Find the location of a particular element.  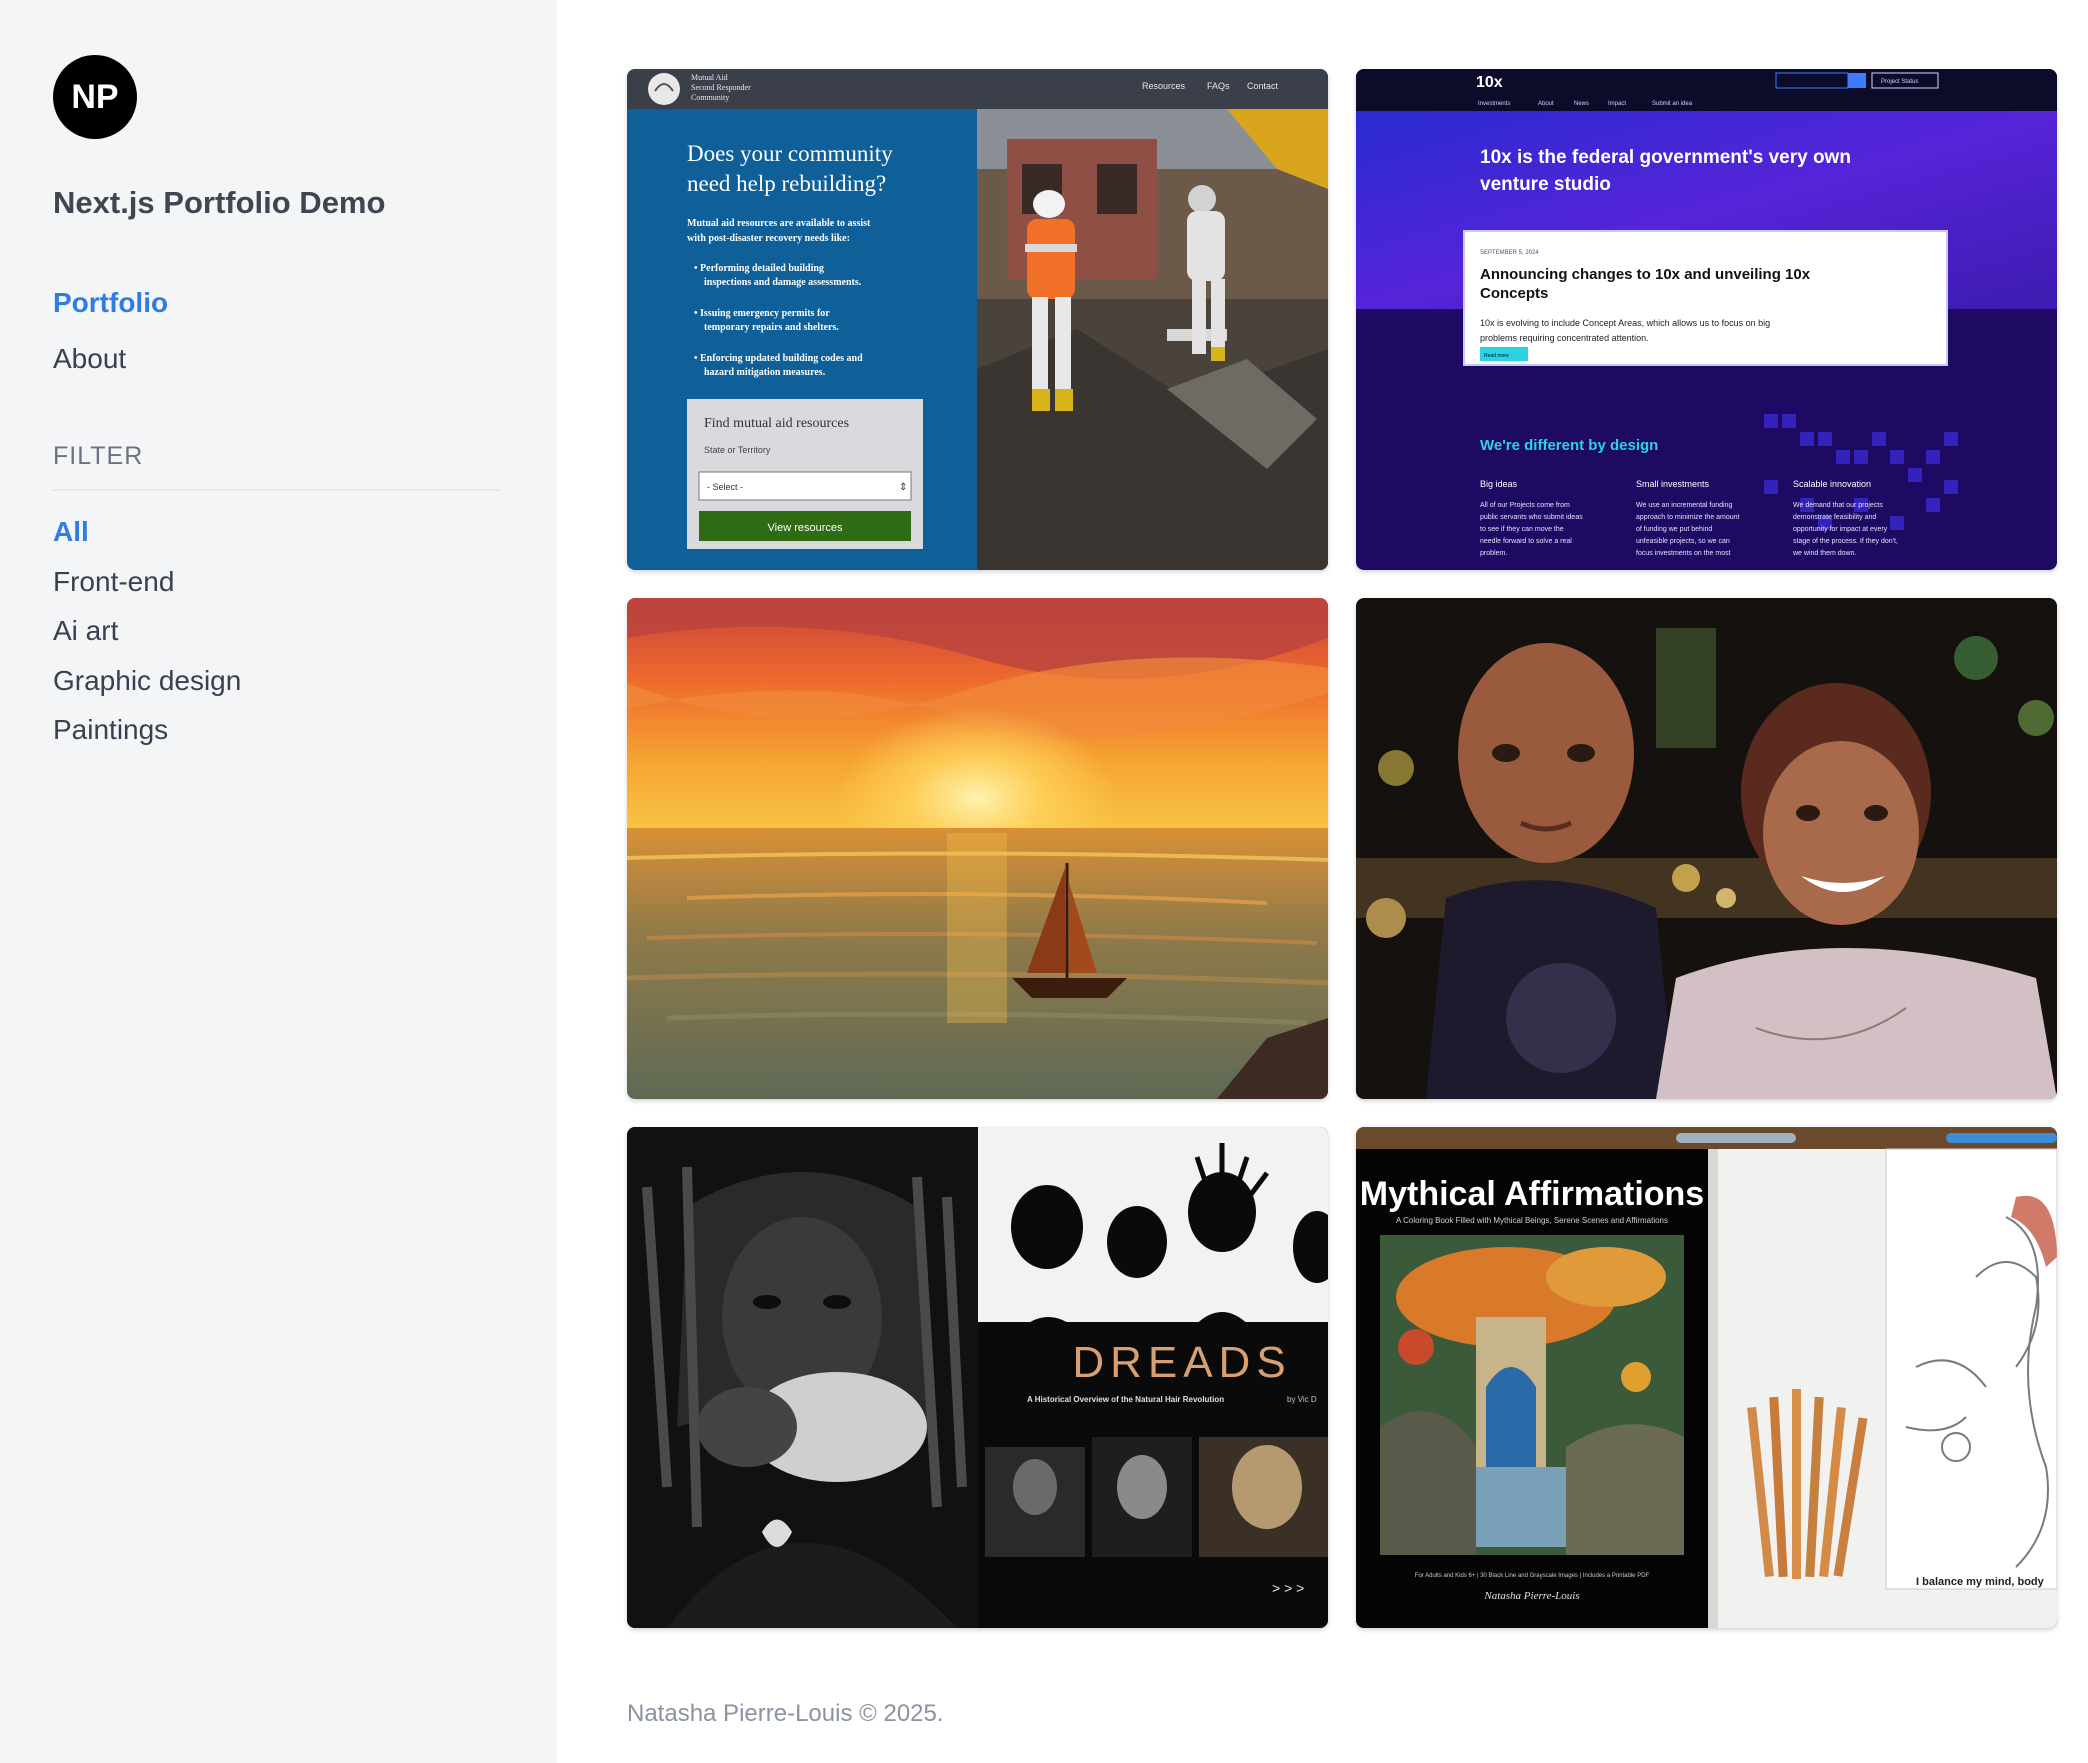

10x-read-more-label: Read more is located at coordinates (1496, 356).